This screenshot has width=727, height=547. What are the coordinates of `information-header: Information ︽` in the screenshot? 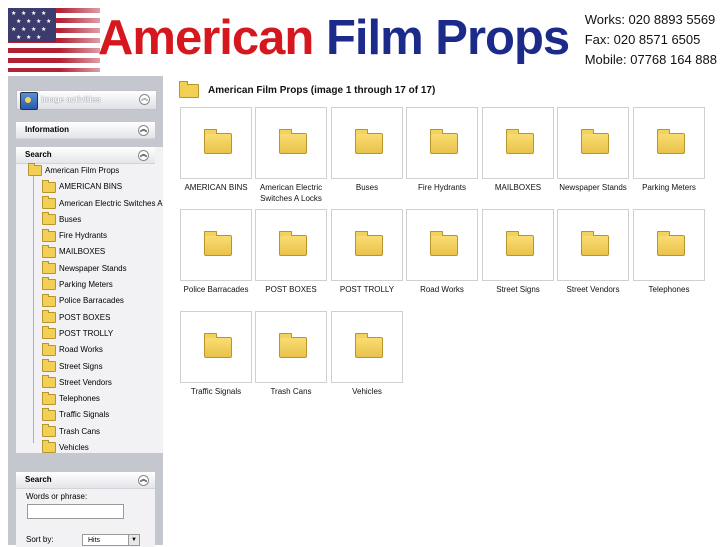 It's located at (85, 130).